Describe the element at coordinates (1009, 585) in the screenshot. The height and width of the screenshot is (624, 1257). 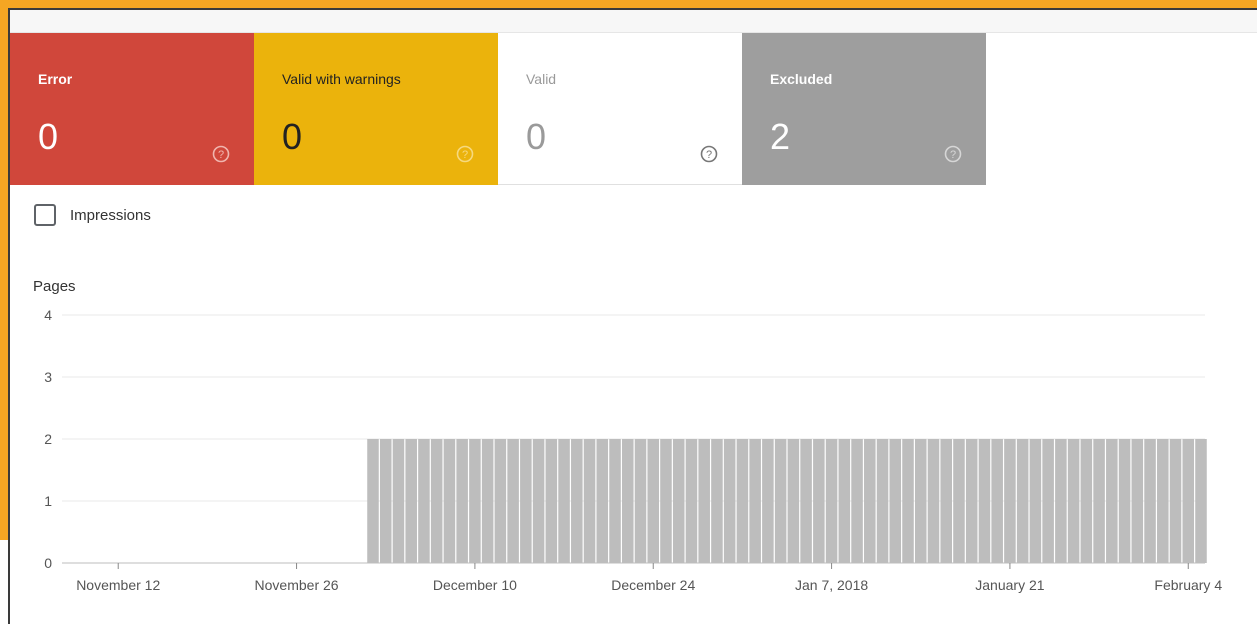
I see `x-tick-label: January 21` at that location.